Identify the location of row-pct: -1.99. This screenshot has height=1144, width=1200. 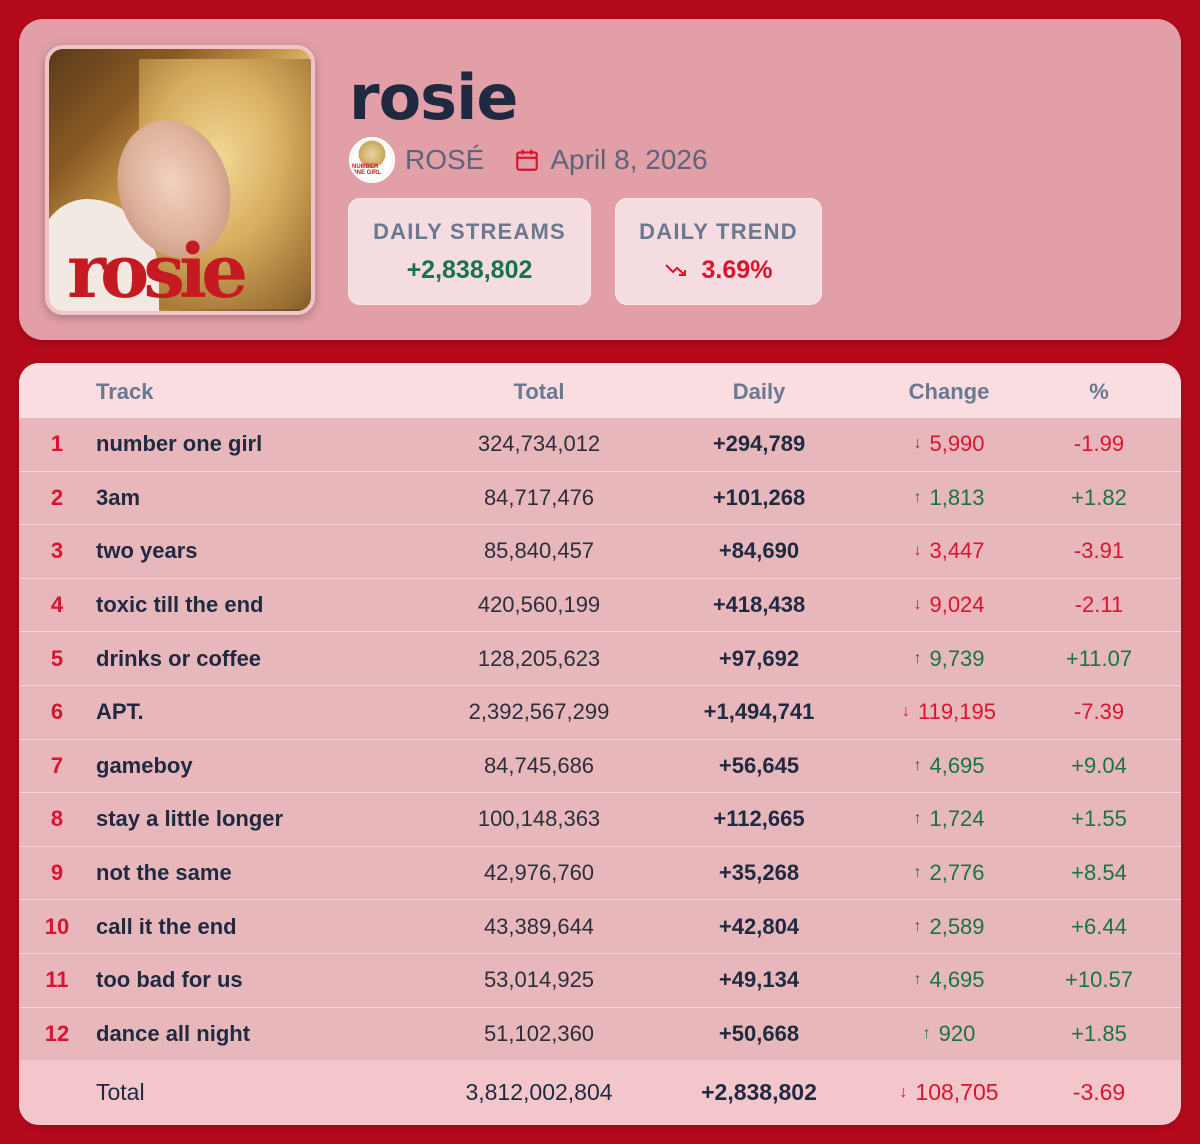
(1099, 444).